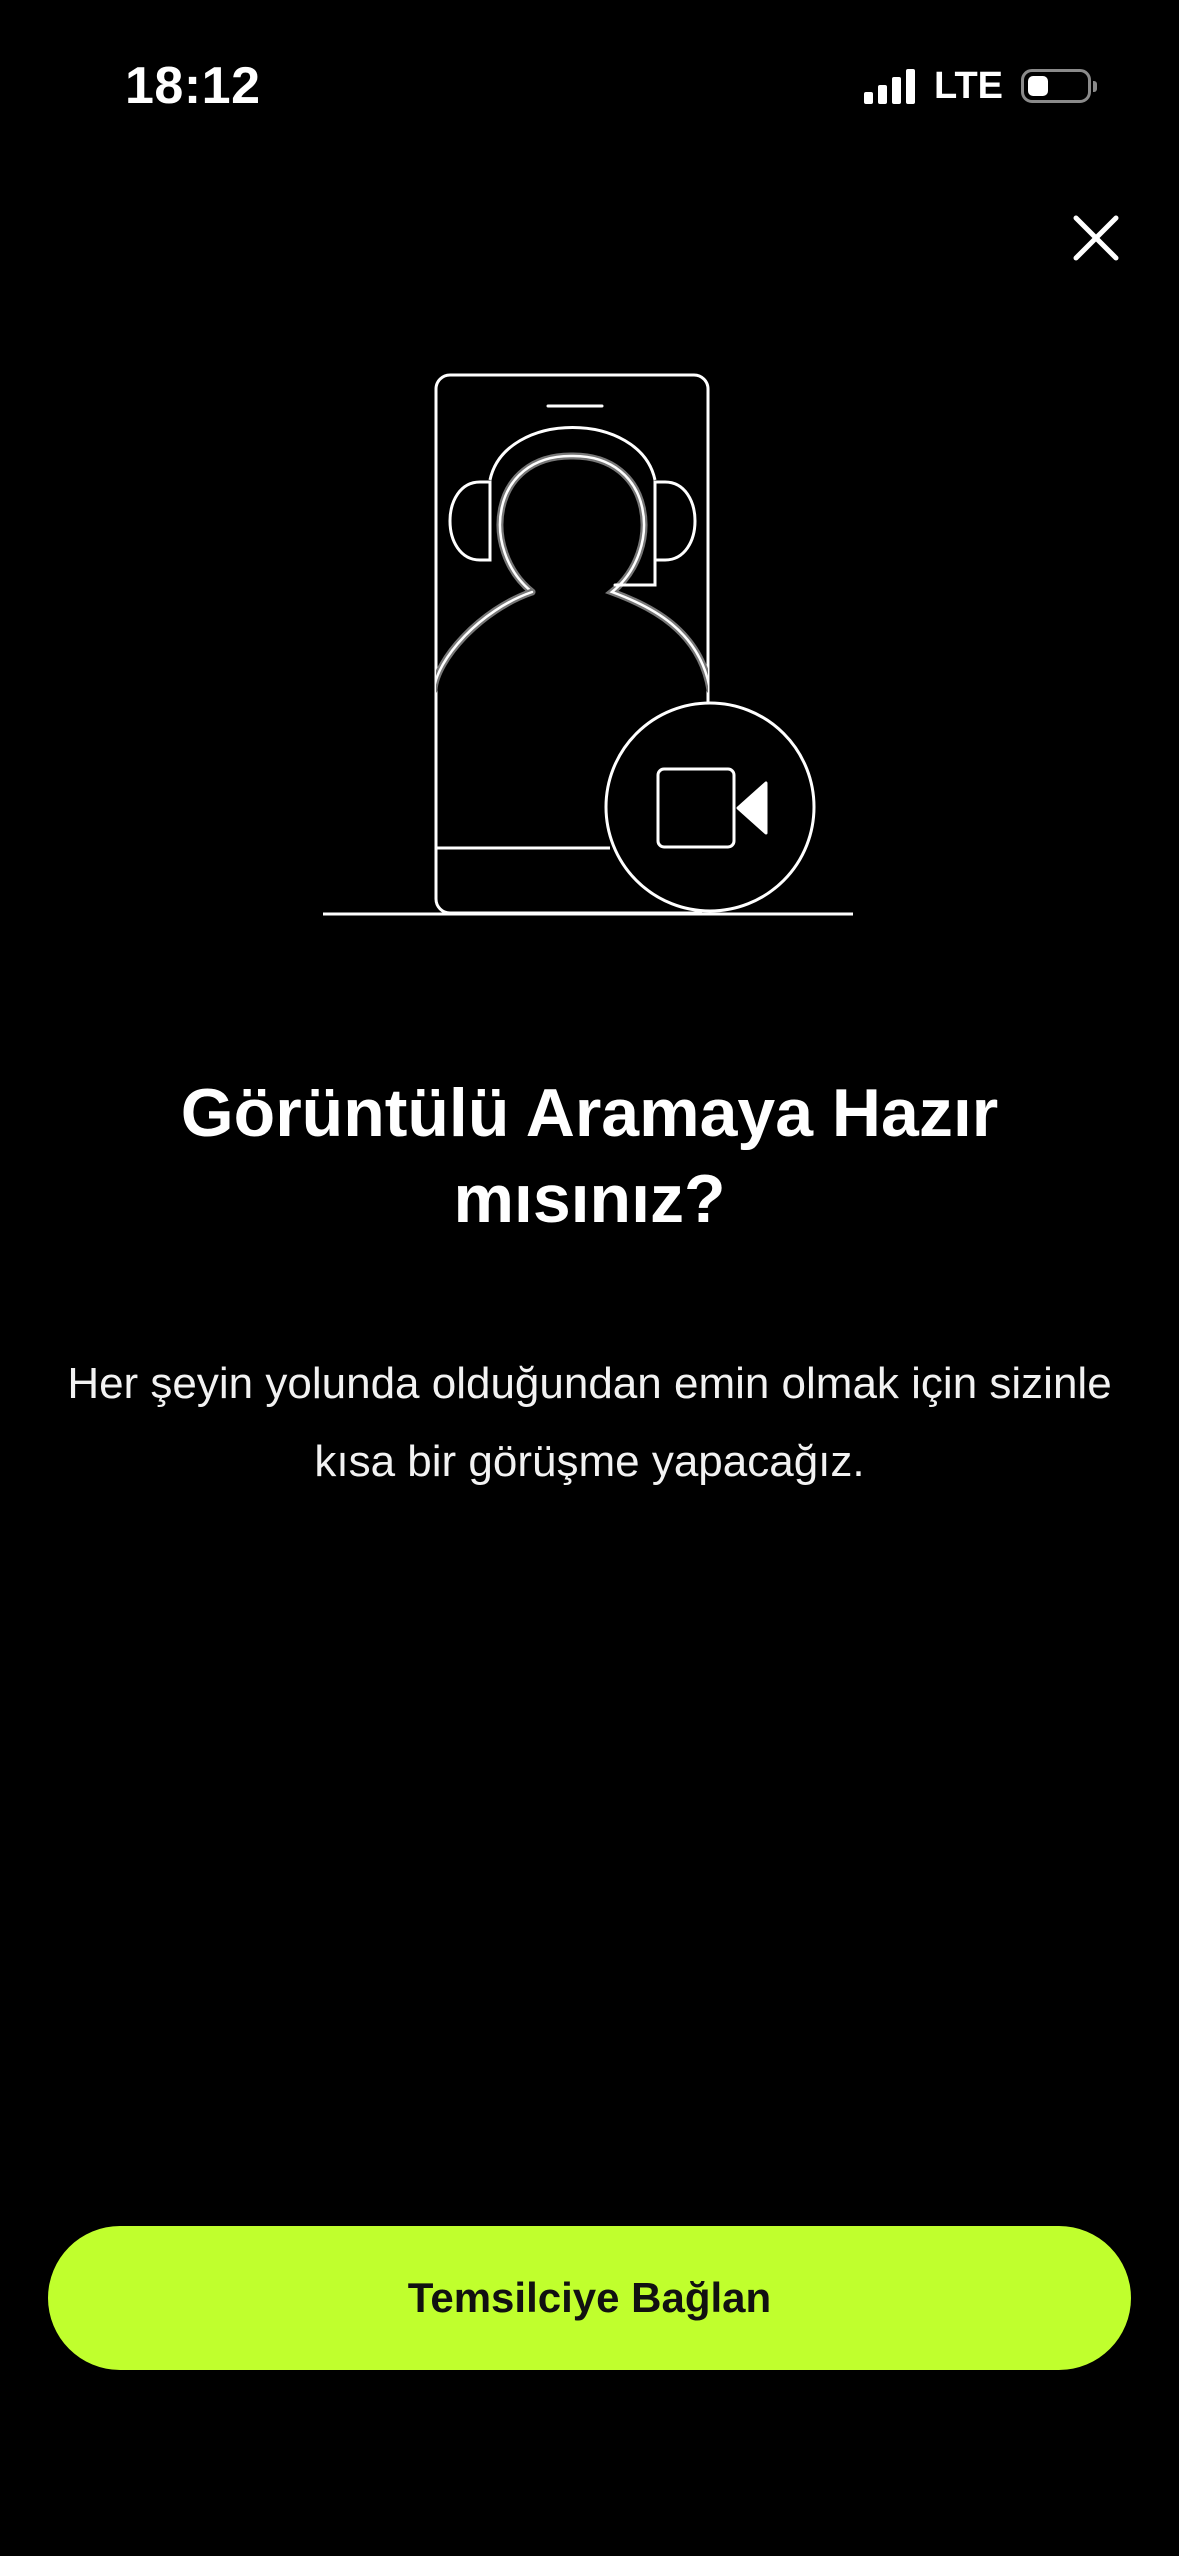 The image size is (1179, 2556). I want to click on page-title: Görüntülü Aramaya Hazır mısınız?, so click(589, 1156).